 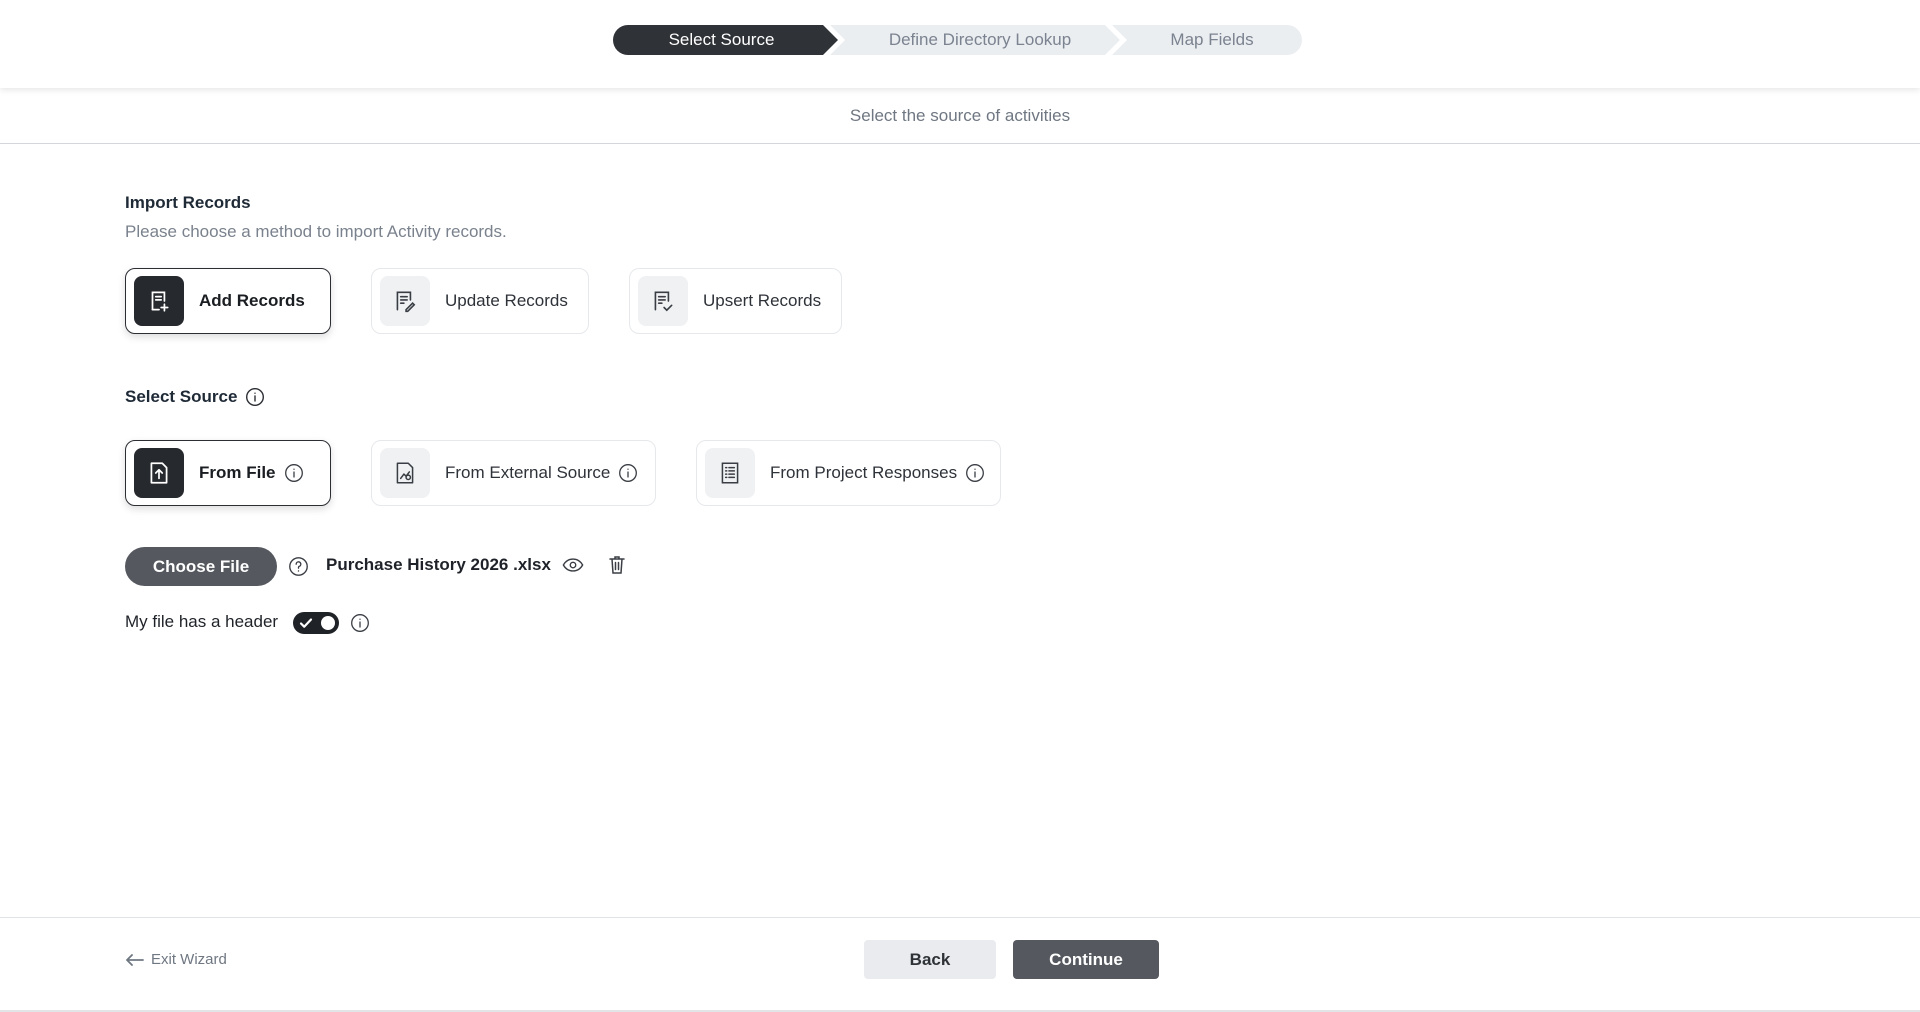 I want to click on upsert-records-option: Upsert Records, so click(x=735, y=301).